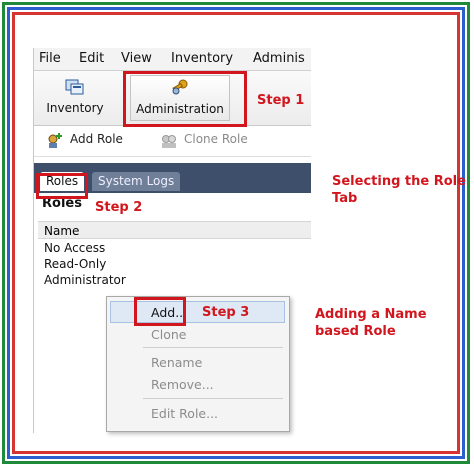 Image resolution: width=474 pixels, height=468 pixels. What do you see at coordinates (399, 181) in the screenshot?
I see `note-line: Selecting the Role` at bounding box center [399, 181].